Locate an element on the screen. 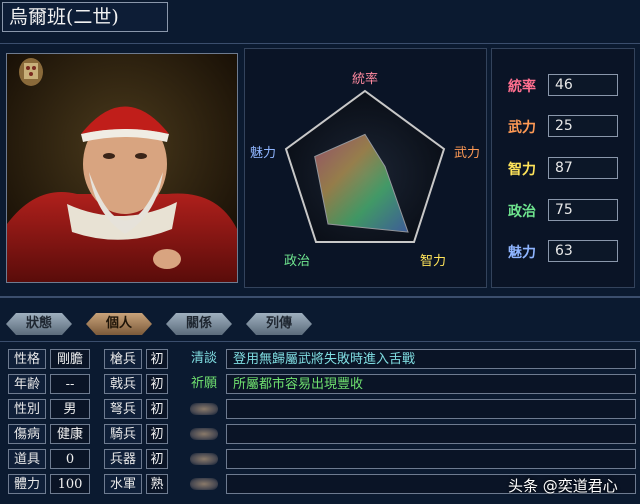 This screenshot has height=504, width=640. profile-label: 體力 is located at coordinates (27, 484).